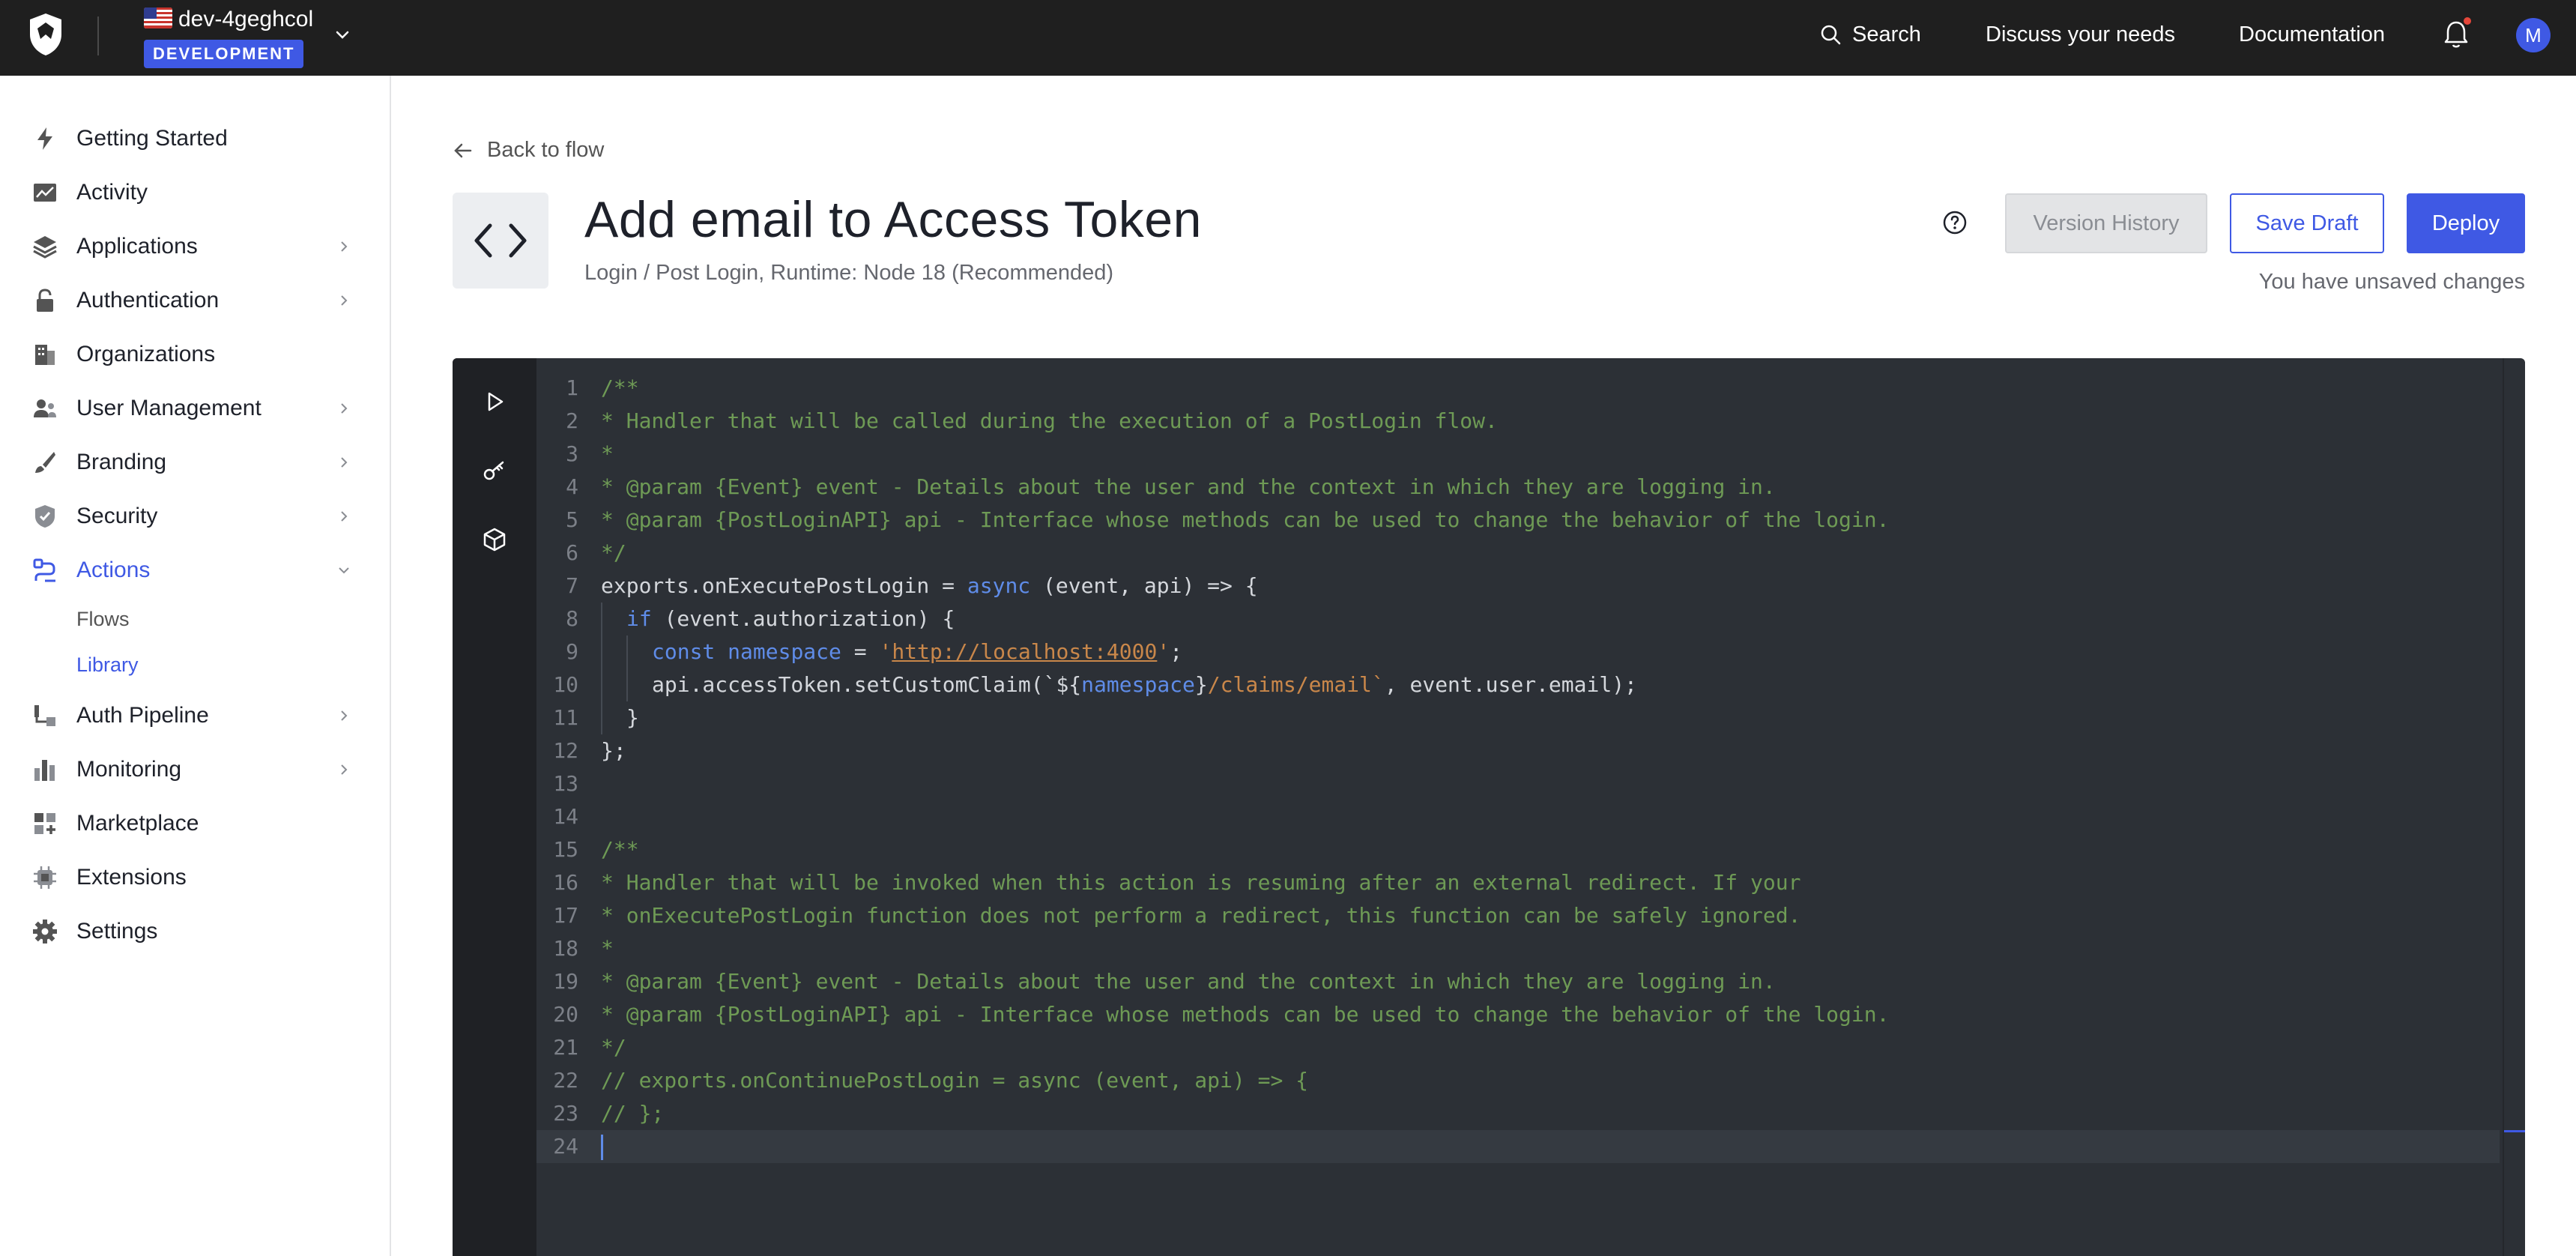 This screenshot has height=1256, width=2576. What do you see at coordinates (494, 402) in the screenshot?
I see `run-test-button` at bounding box center [494, 402].